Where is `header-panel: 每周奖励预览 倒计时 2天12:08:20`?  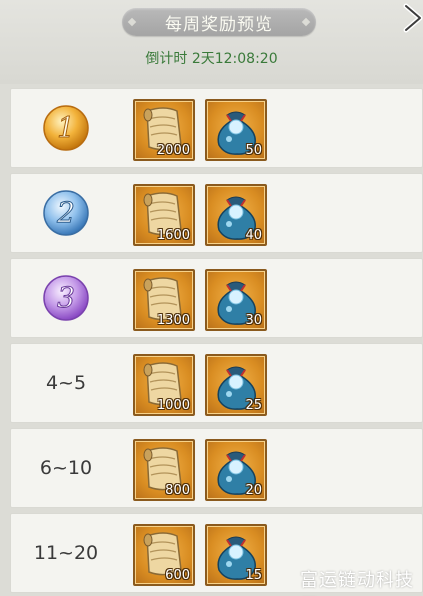
header-panel: 每周奖励预览 倒计时 2天12:08:20 is located at coordinates (211, 42).